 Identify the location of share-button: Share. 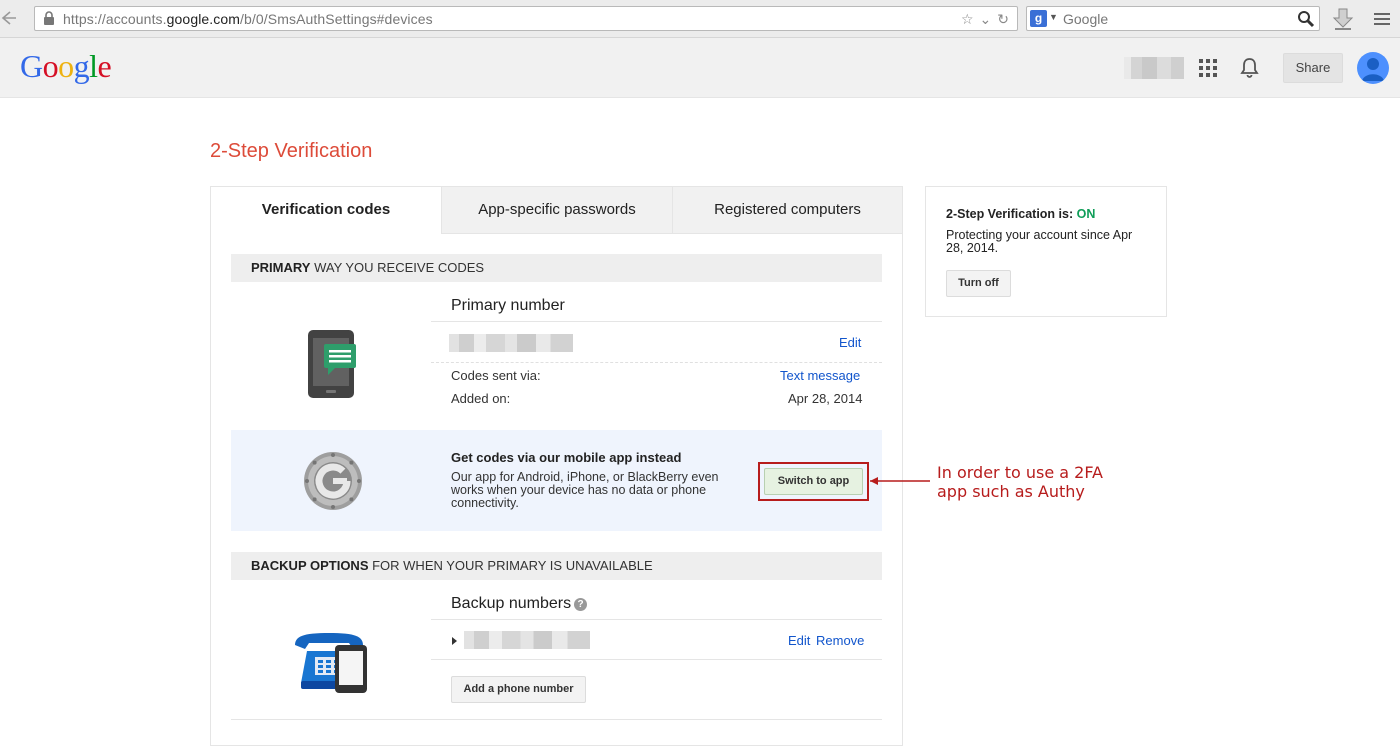
(1313, 68).